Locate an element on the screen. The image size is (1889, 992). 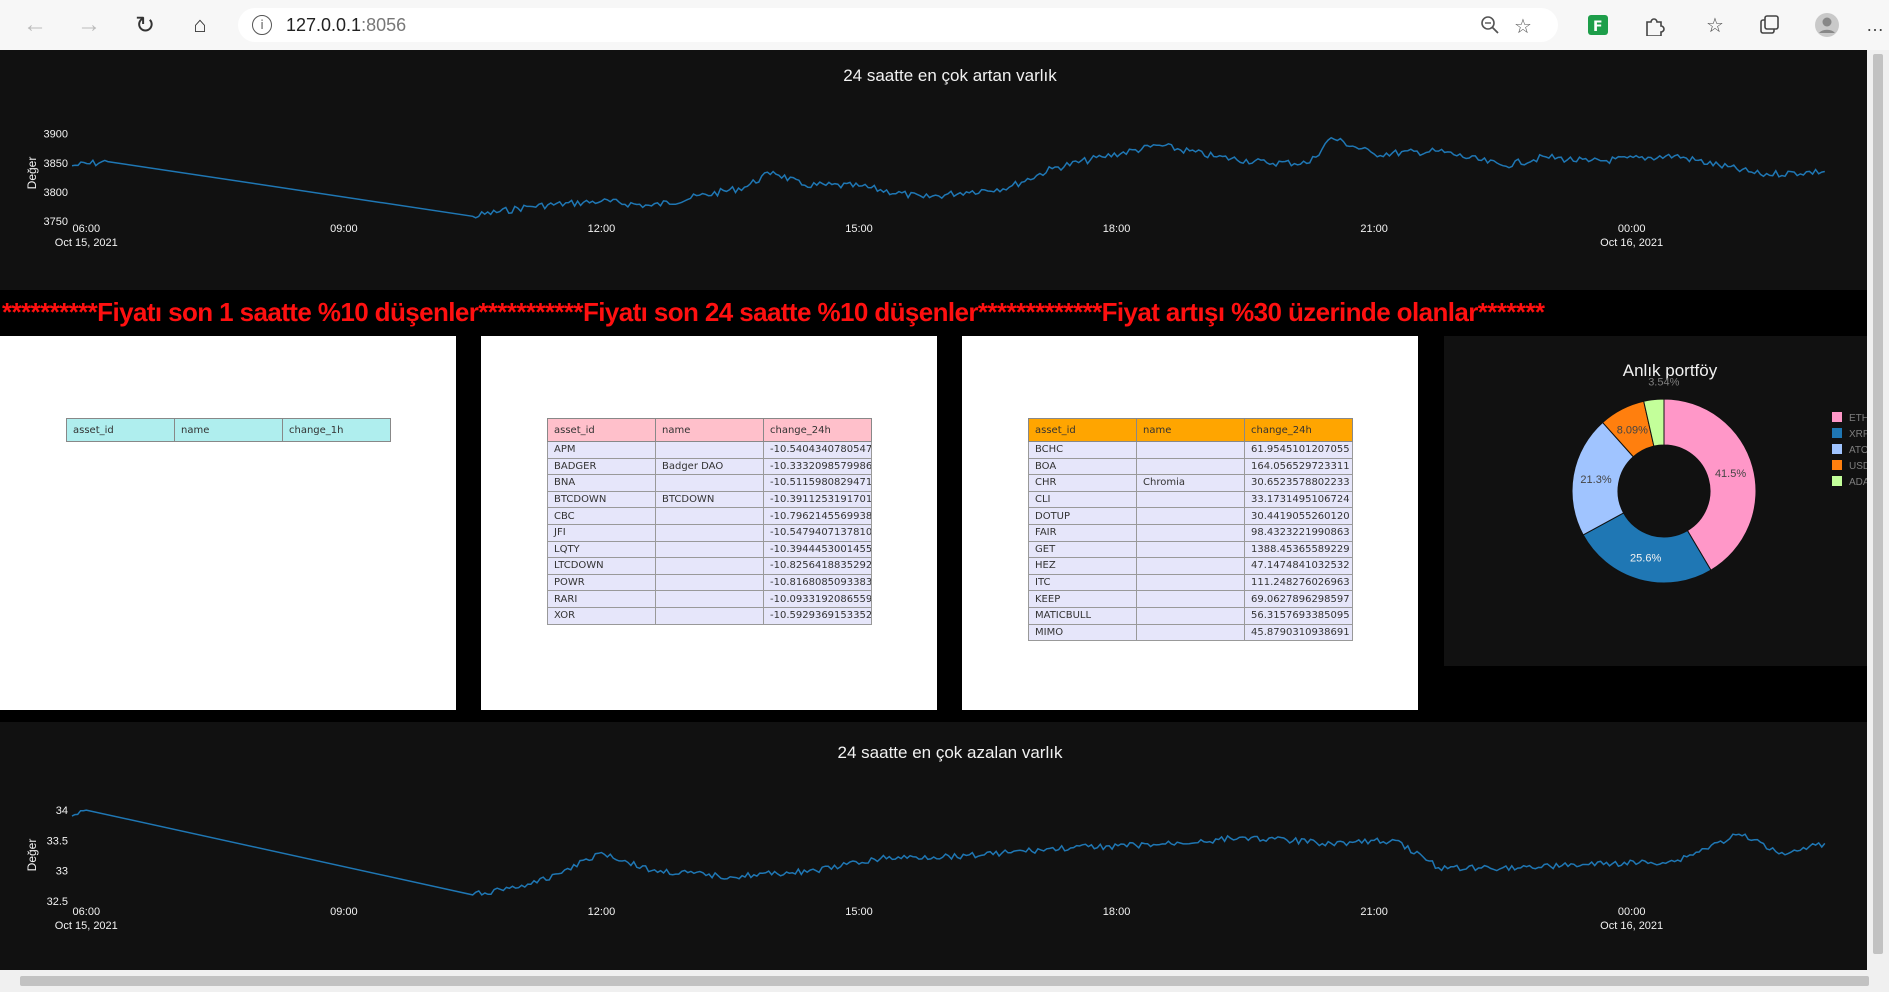
table-cell: -10.0933192086559 is located at coordinates (817, 599).